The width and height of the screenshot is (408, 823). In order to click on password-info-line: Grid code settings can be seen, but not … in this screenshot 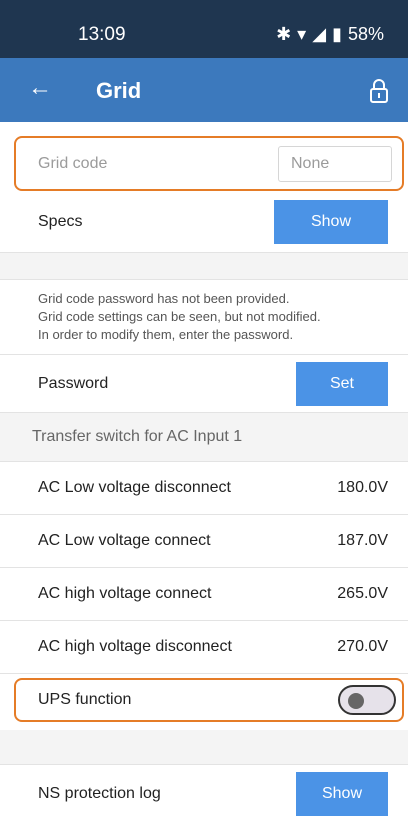, I will do `click(179, 316)`.